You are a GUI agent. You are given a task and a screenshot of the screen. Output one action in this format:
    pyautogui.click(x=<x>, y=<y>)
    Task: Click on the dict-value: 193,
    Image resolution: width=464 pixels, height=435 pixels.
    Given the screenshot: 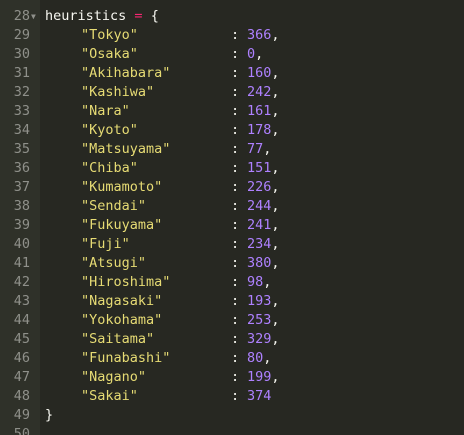 What is the action you would take?
    pyautogui.click(x=263, y=301)
    